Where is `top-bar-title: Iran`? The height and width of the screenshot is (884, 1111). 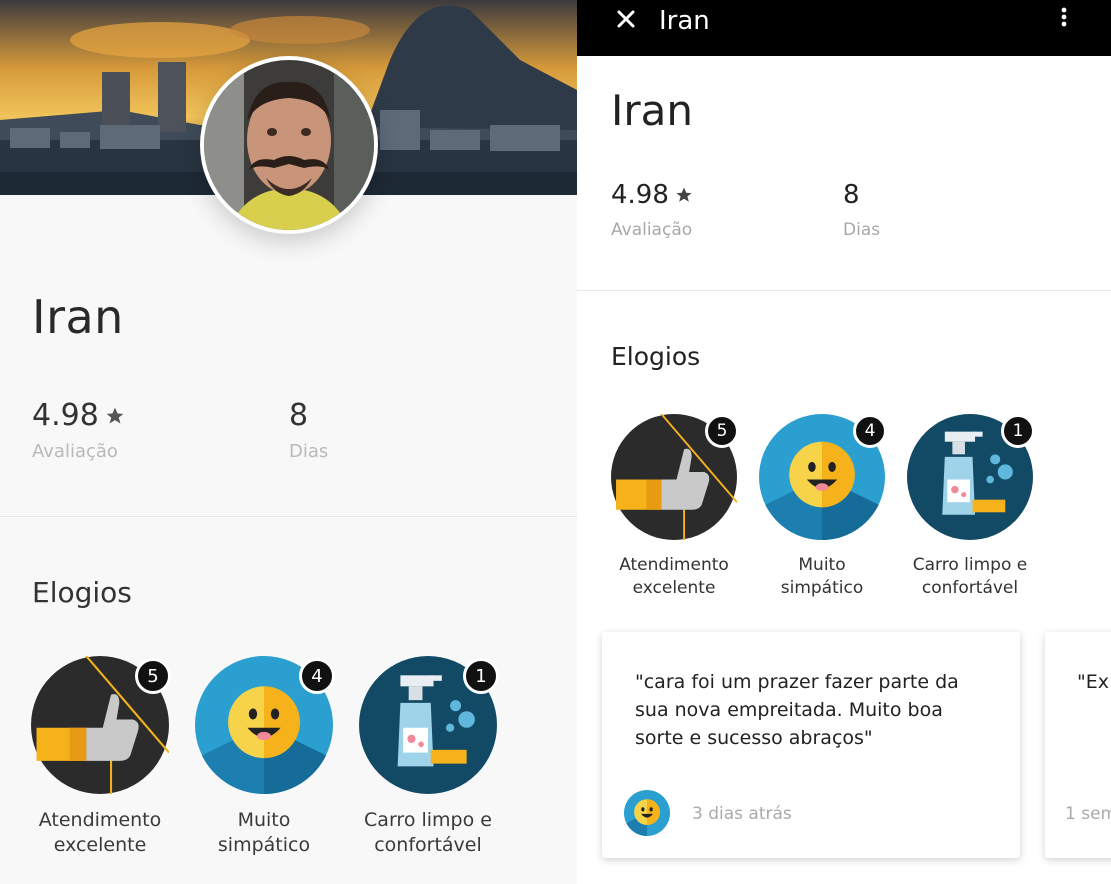
top-bar-title: Iran is located at coordinates (684, 21).